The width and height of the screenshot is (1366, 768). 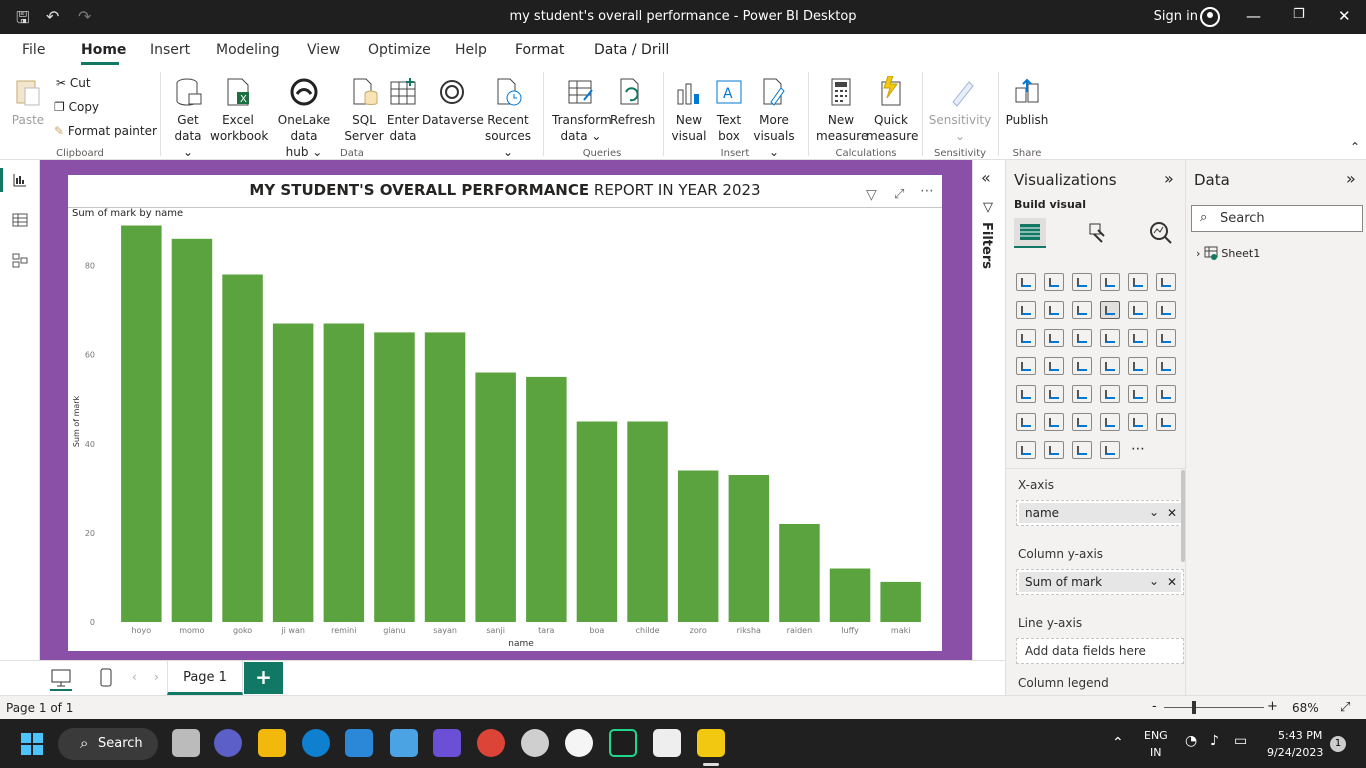 I want to click on stacked-area-visual-icon, so click(x=1082, y=310).